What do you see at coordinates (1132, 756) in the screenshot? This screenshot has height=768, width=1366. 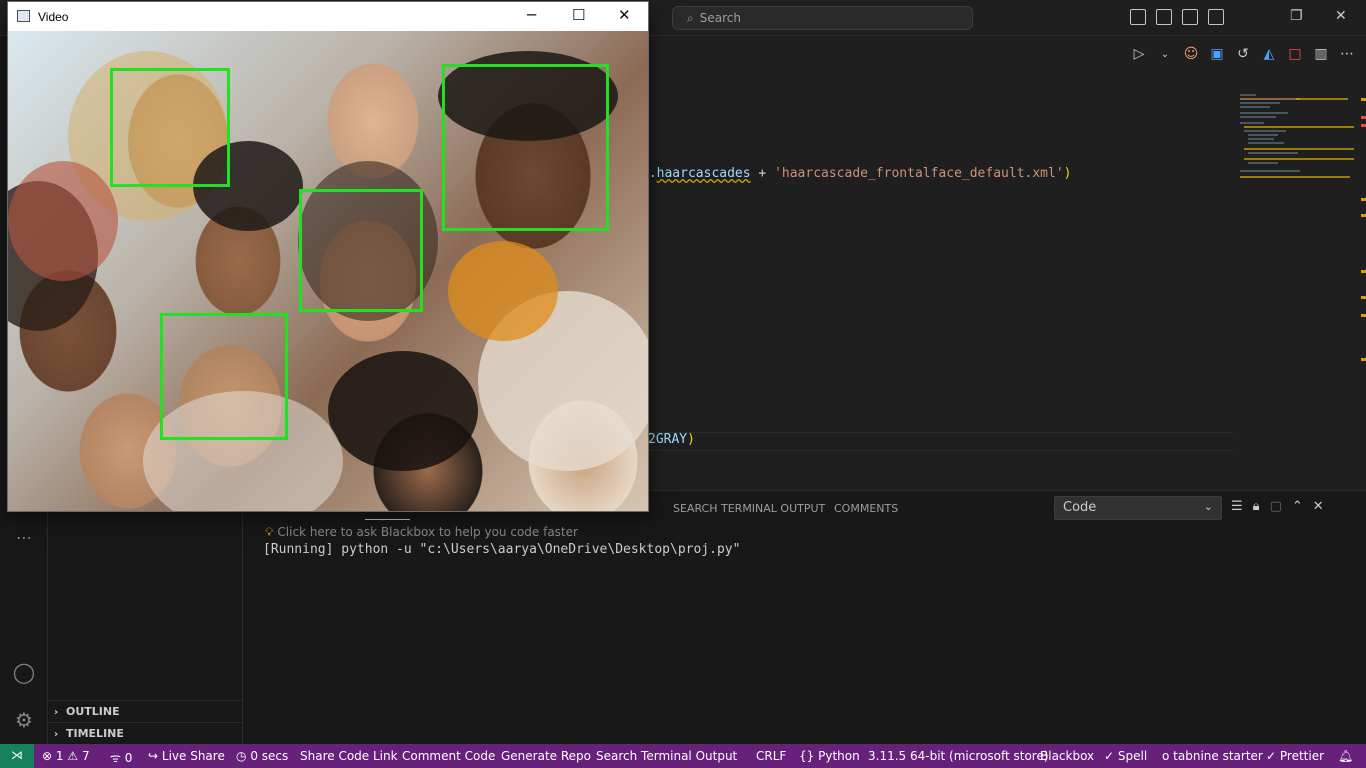 I see `spell-label: Spell` at bounding box center [1132, 756].